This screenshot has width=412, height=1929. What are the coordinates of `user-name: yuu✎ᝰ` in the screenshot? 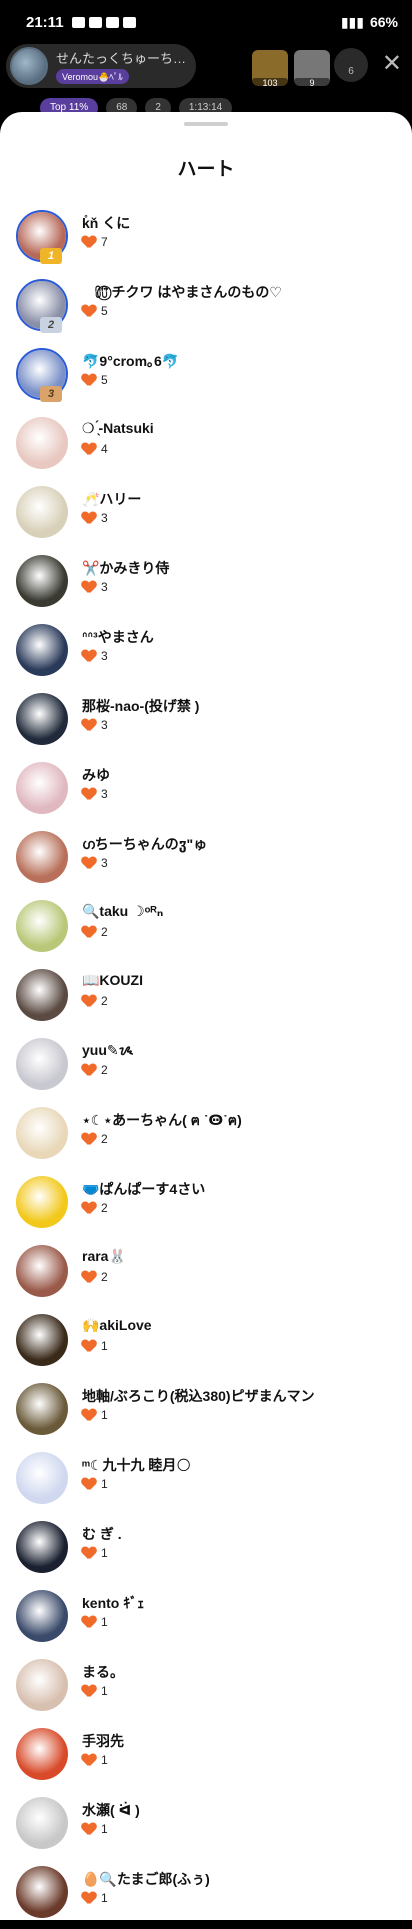 It's located at (108, 1050).